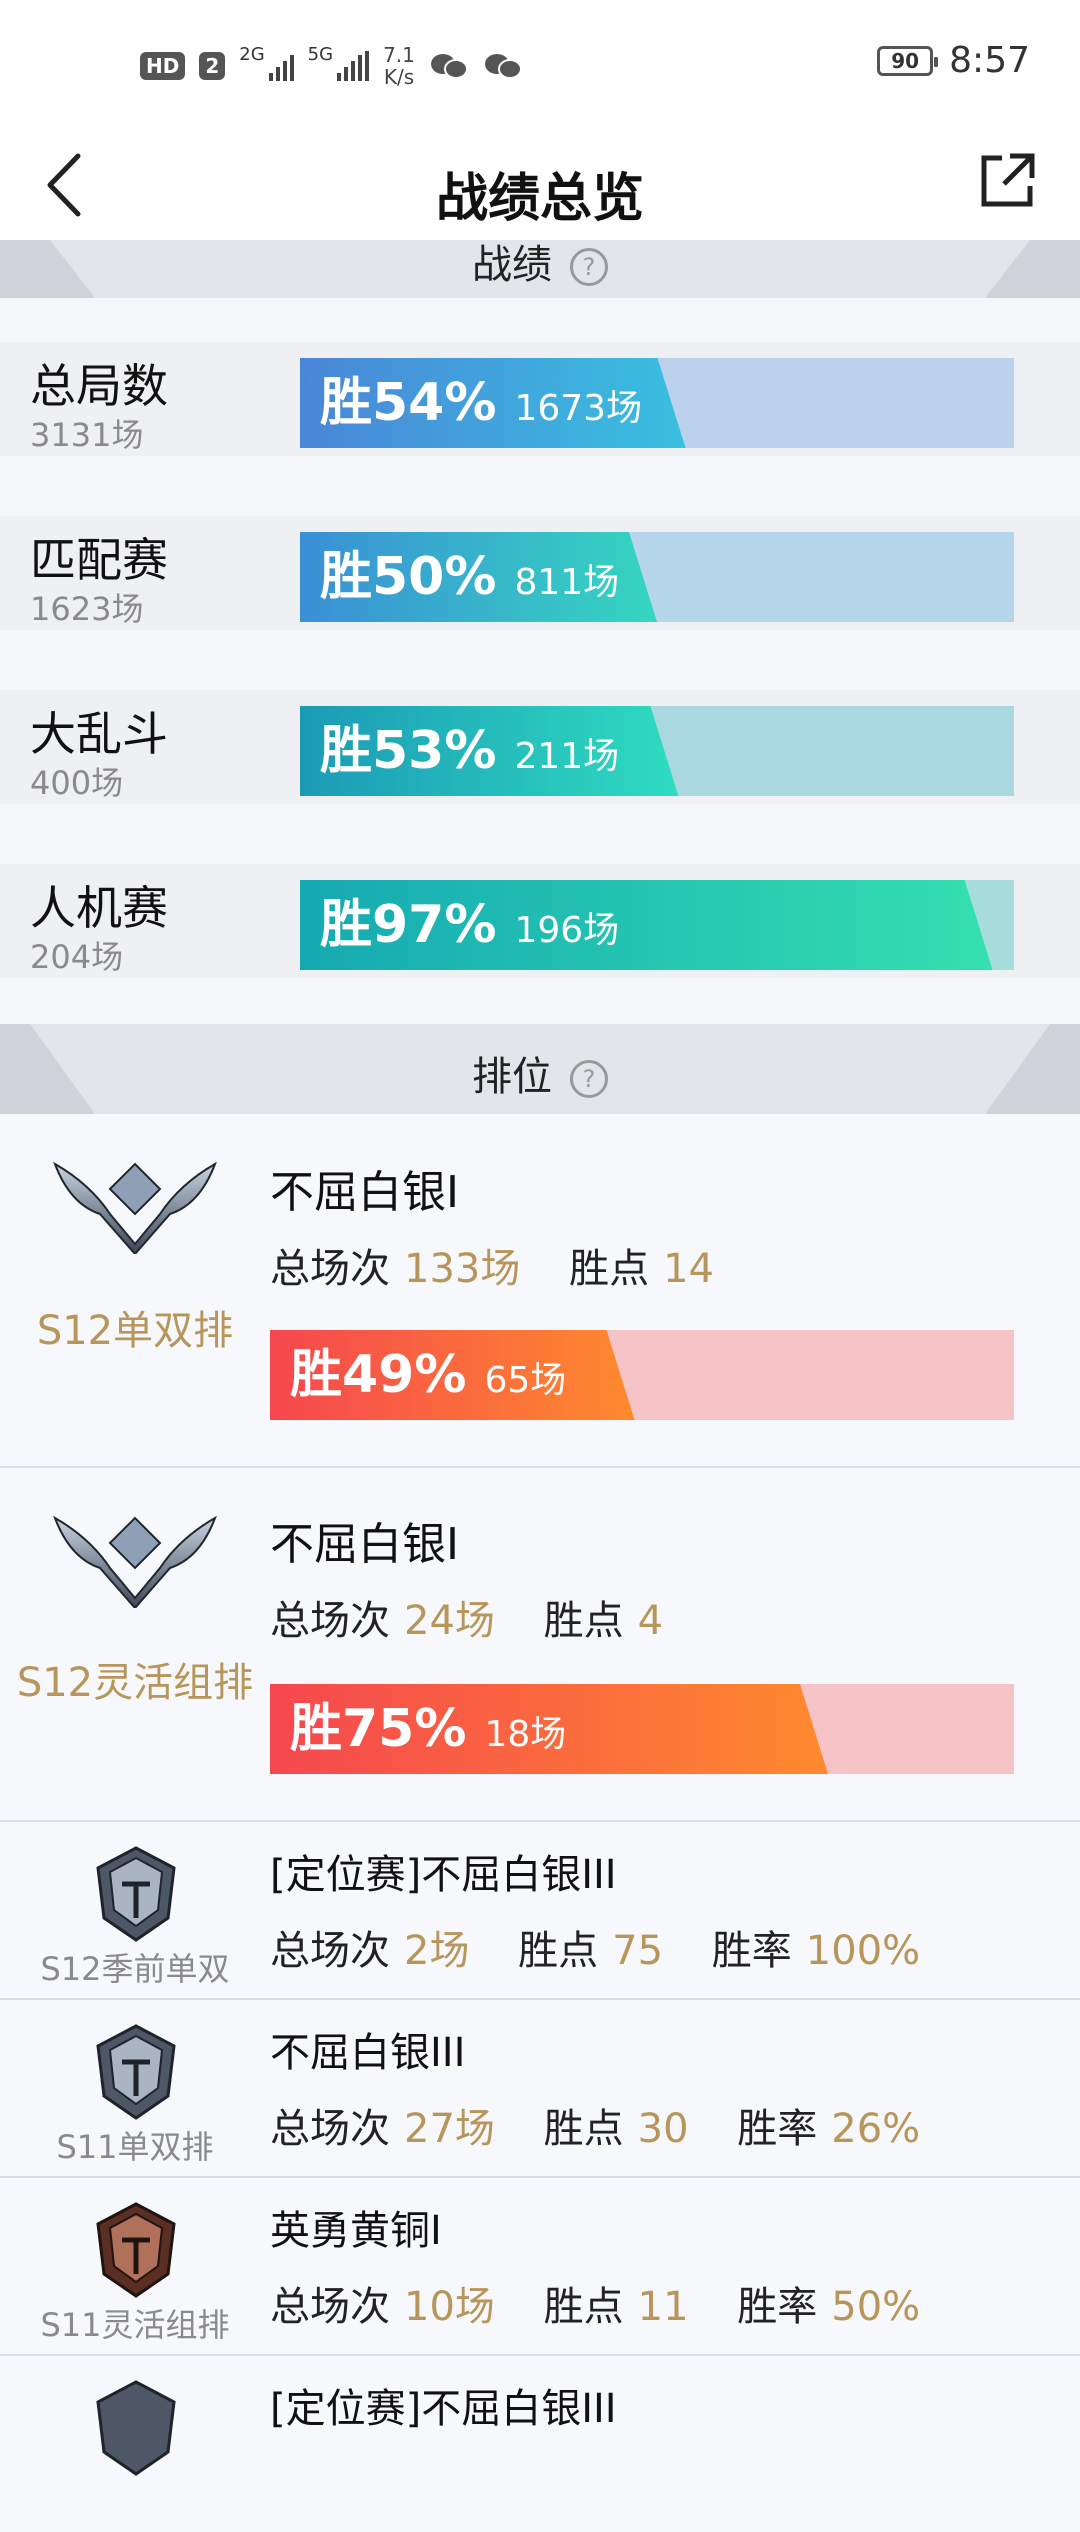  What do you see at coordinates (578, 408) in the screenshot?
I see `win-count: 1673场` at bounding box center [578, 408].